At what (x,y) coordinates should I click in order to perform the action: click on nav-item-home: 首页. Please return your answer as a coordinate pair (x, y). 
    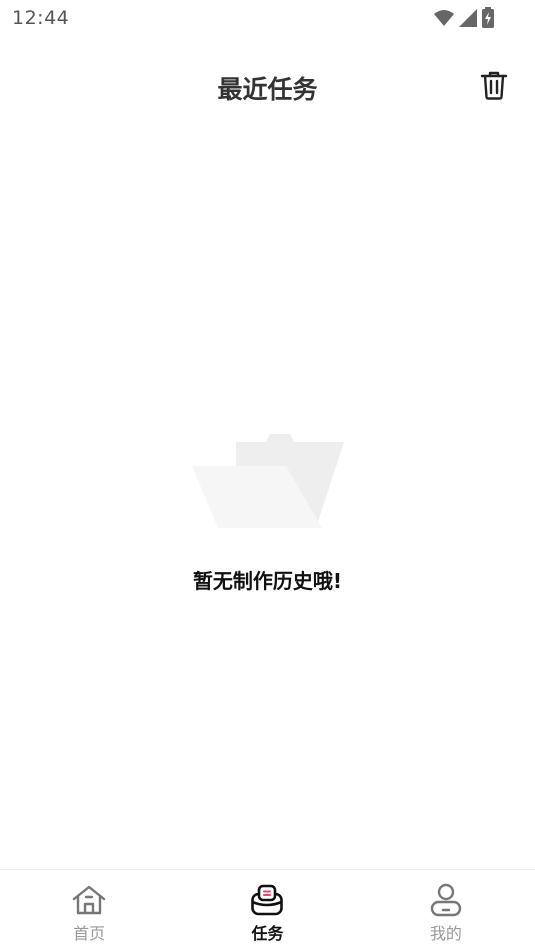
    Looking at the image, I should click on (89, 910).